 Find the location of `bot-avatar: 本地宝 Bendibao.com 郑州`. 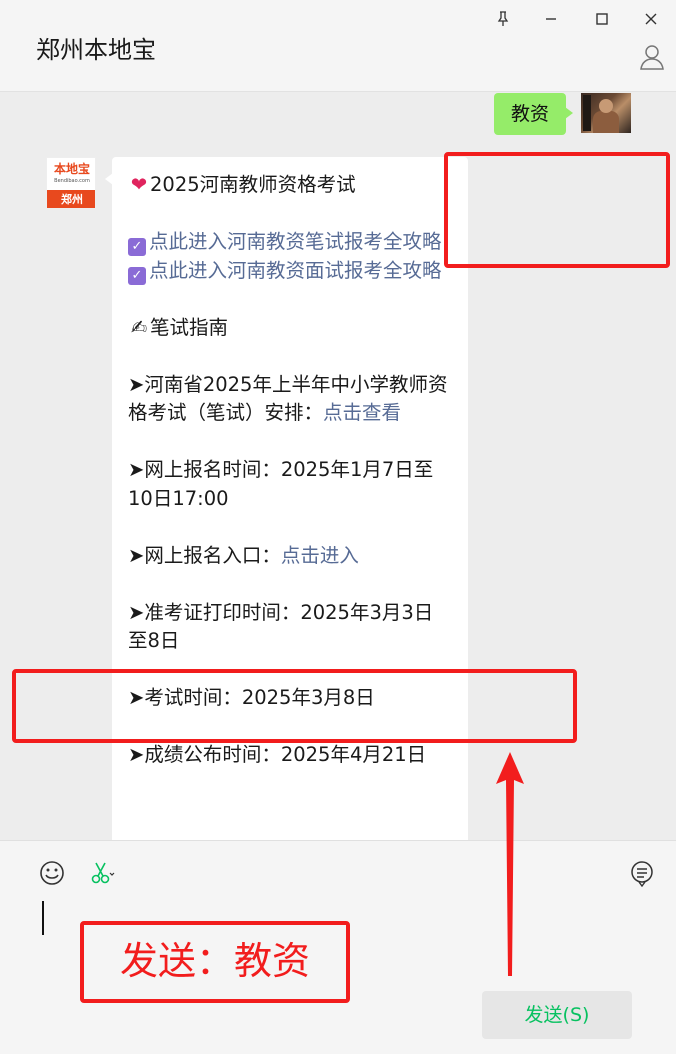

bot-avatar: 本地宝 Bendibao.com 郑州 is located at coordinates (71, 183).